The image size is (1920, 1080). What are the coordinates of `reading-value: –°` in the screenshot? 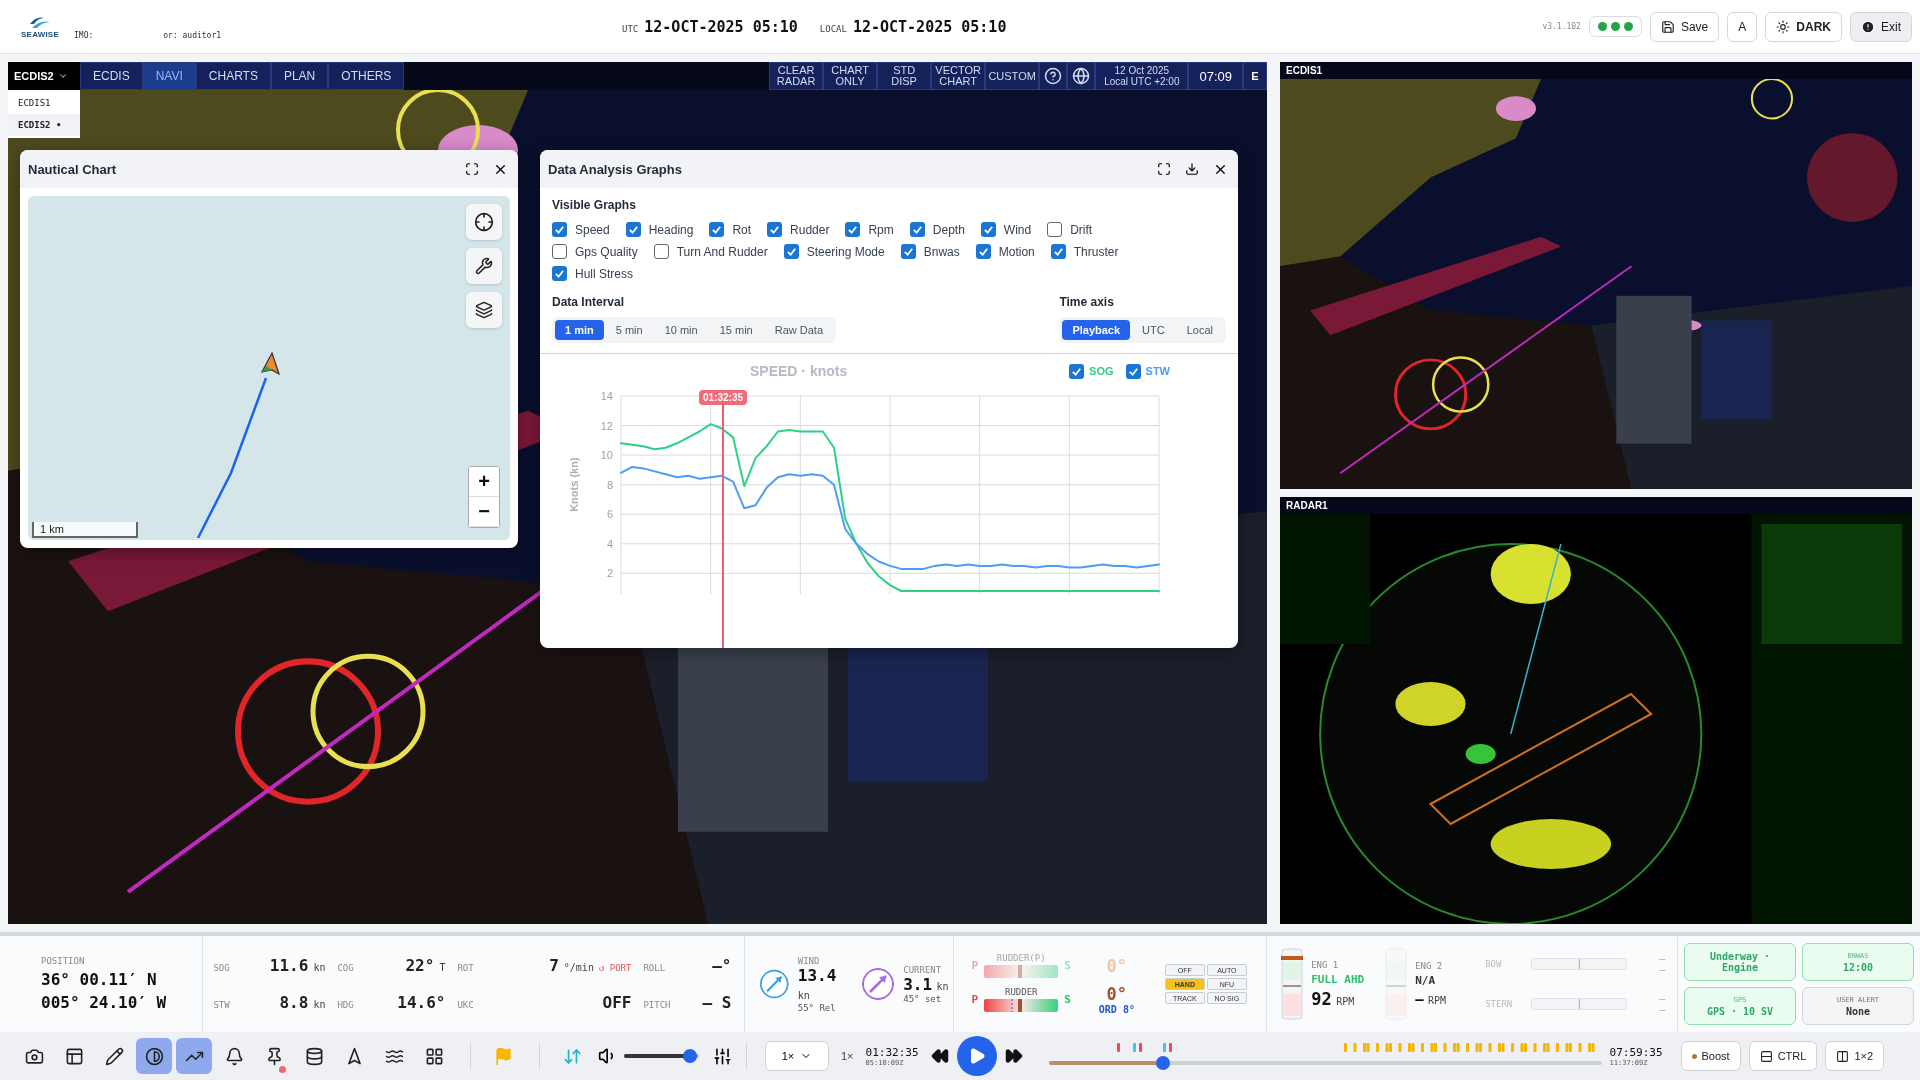 It's located at (722, 965).